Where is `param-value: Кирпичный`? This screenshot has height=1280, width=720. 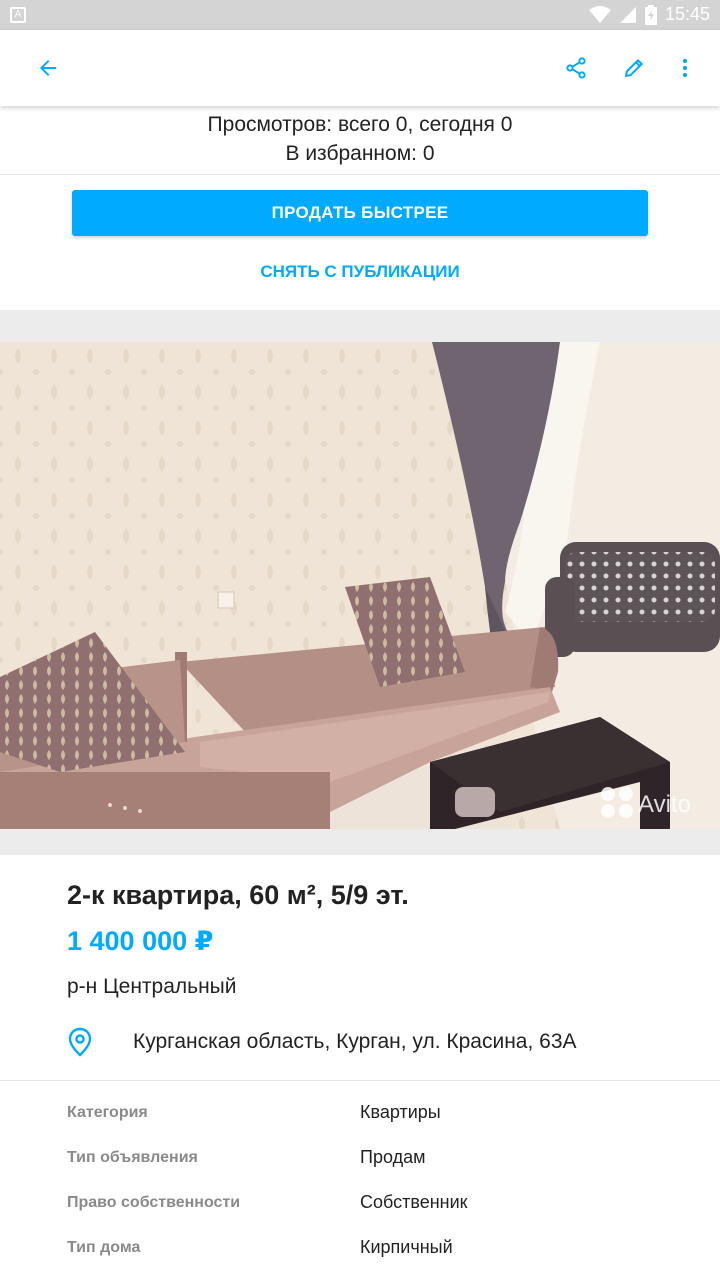 param-value: Кирпичный is located at coordinates (406, 1247).